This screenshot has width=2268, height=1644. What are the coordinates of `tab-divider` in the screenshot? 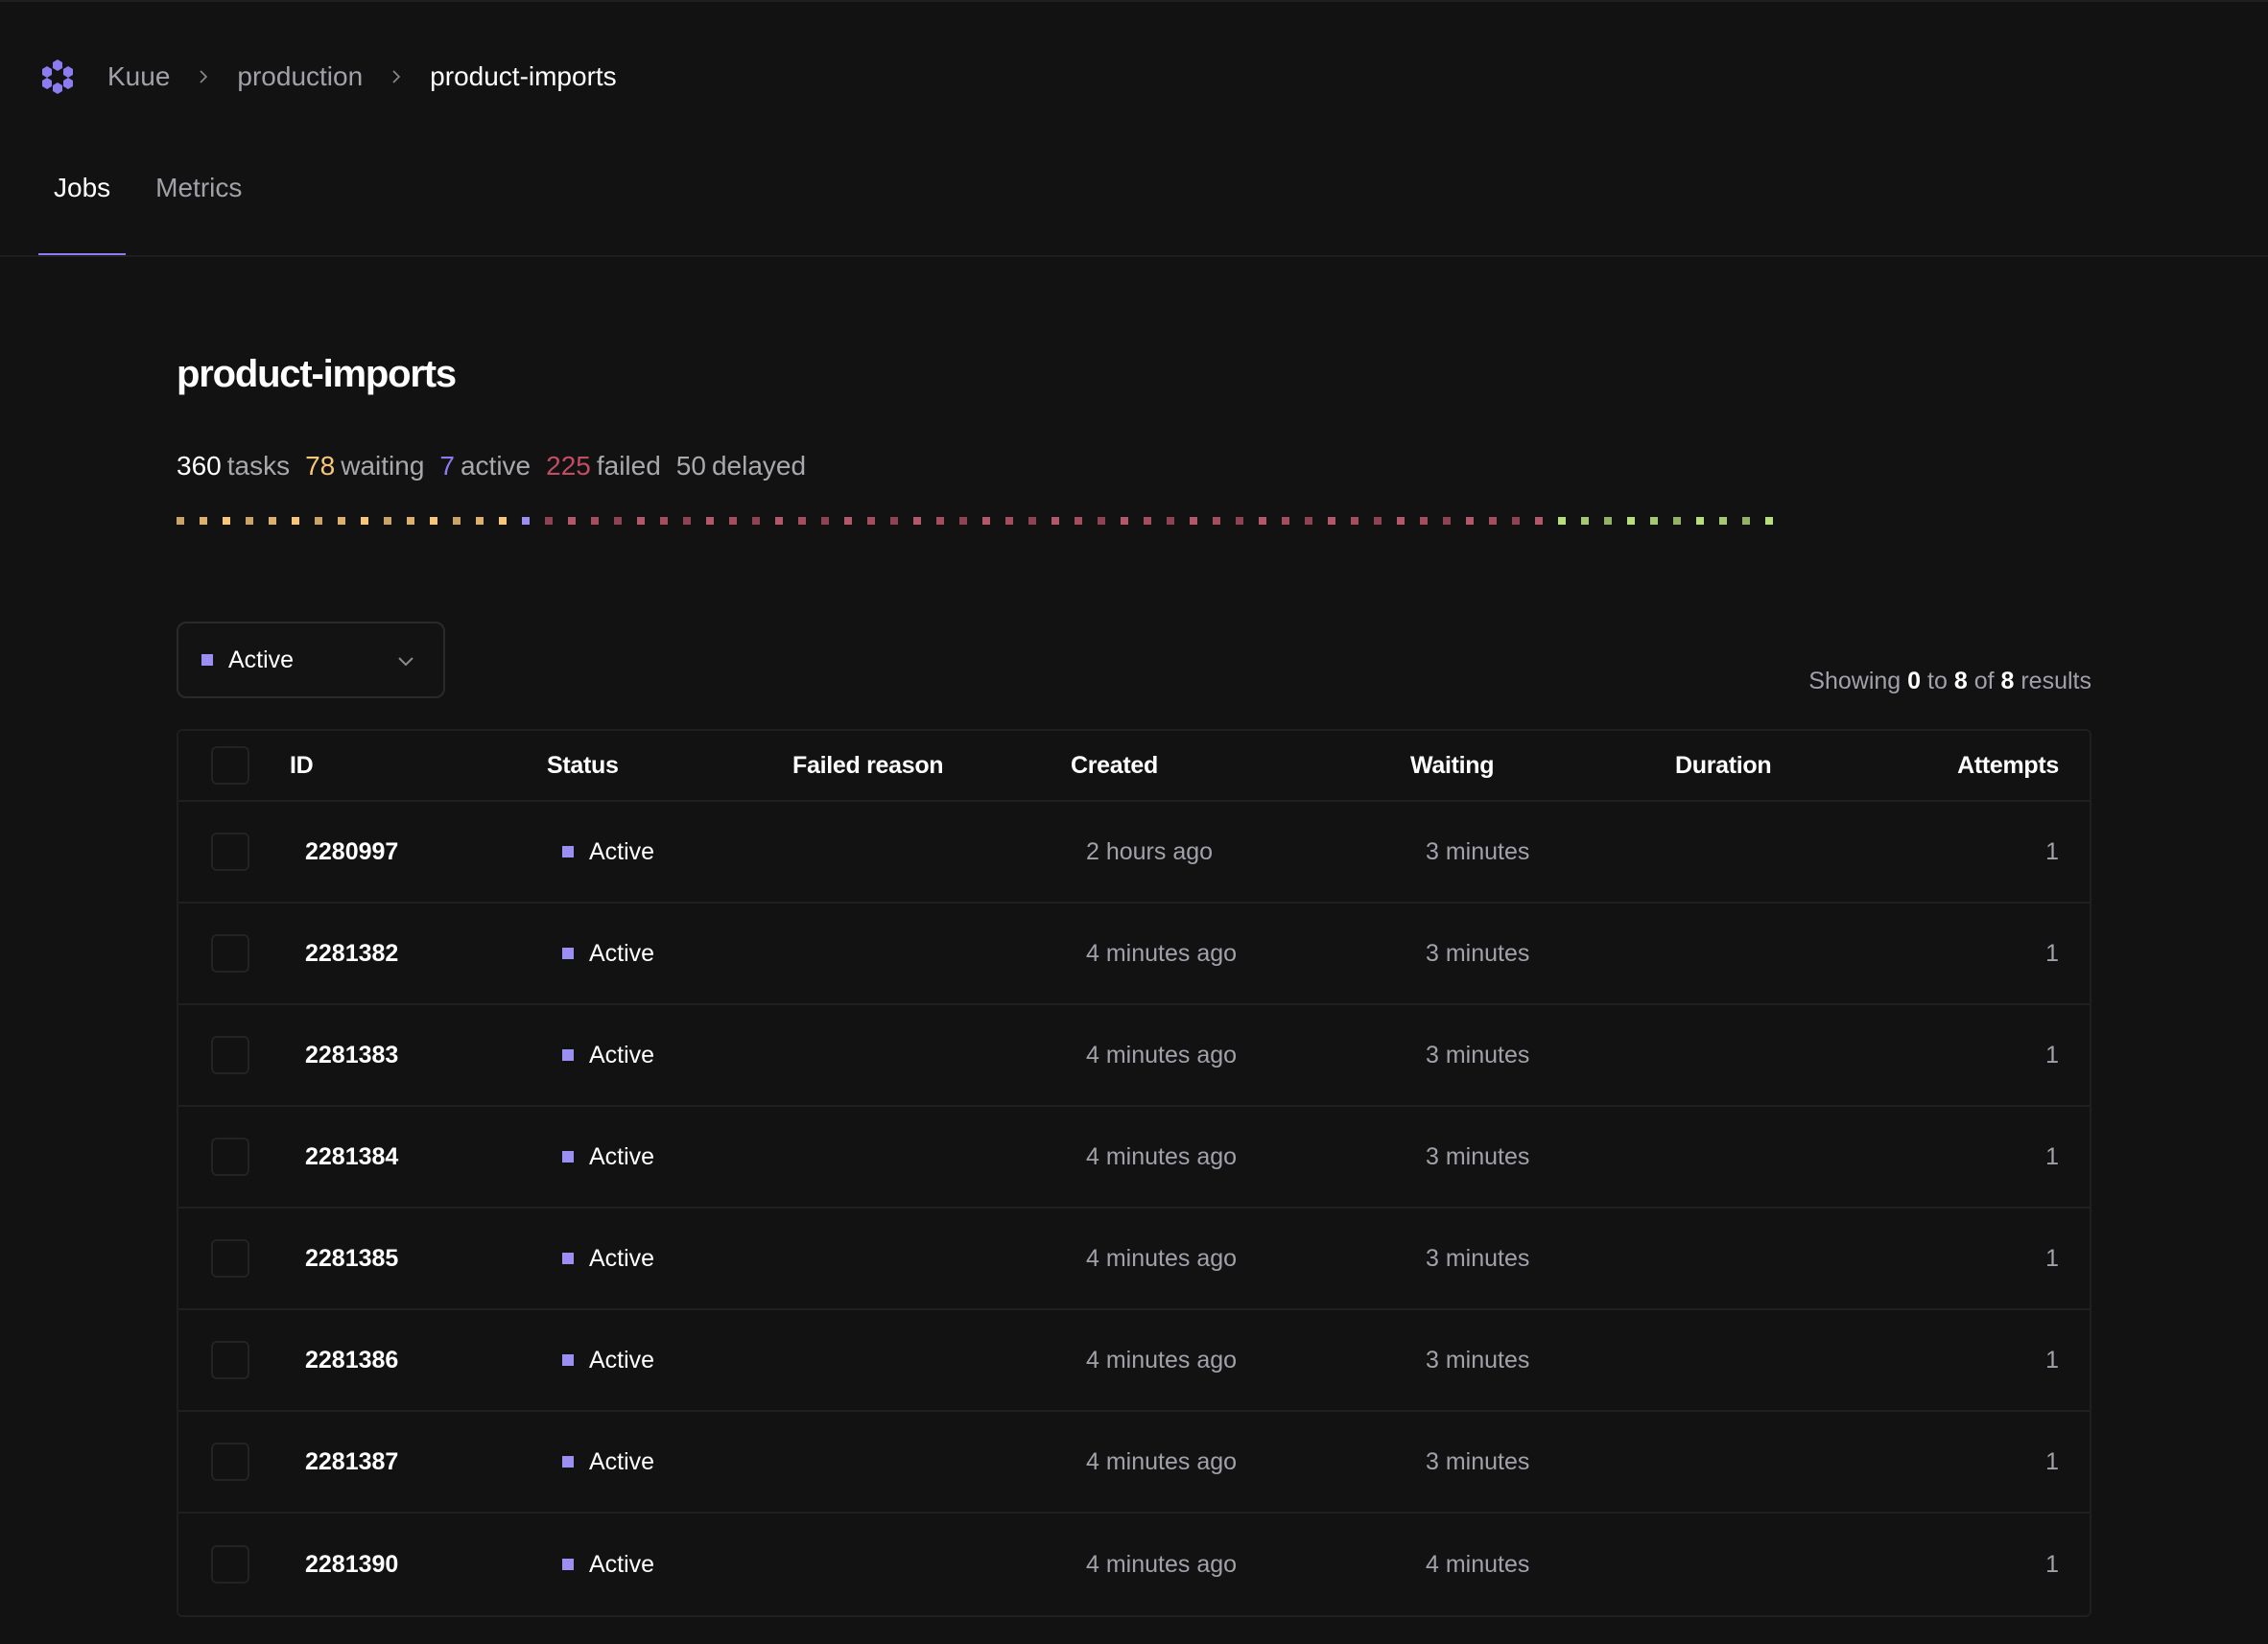 It's located at (1134, 256).